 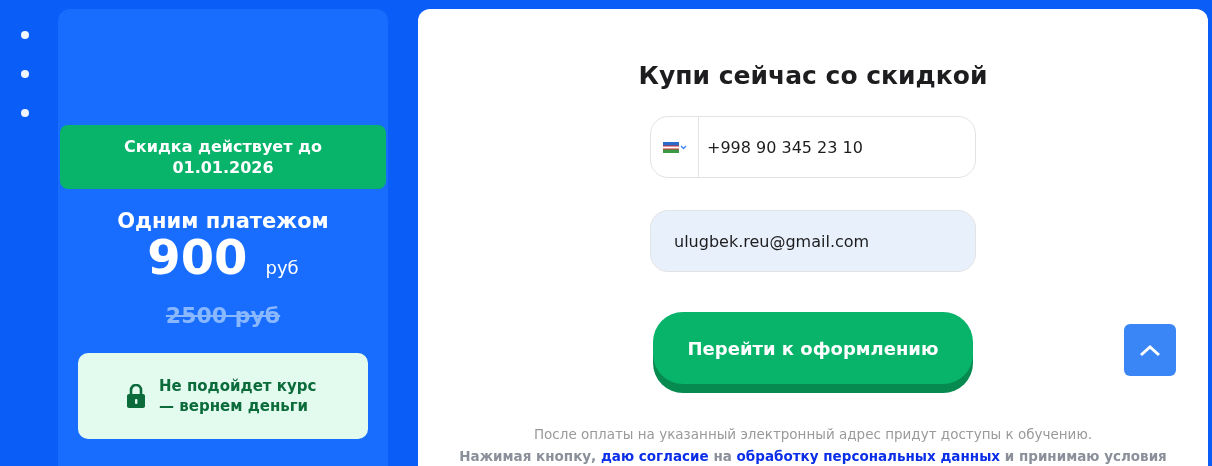 What do you see at coordinates (683, 147) in the screenshot?
I see `chevron-down-icon` at bounding box center [683, 147].